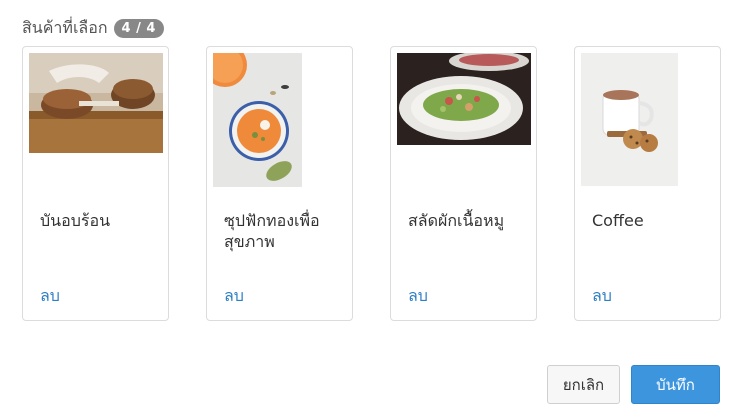  I want to click on product-name: ซุปฟักทองเพื่อสุขภาพ, so click(272, 231).